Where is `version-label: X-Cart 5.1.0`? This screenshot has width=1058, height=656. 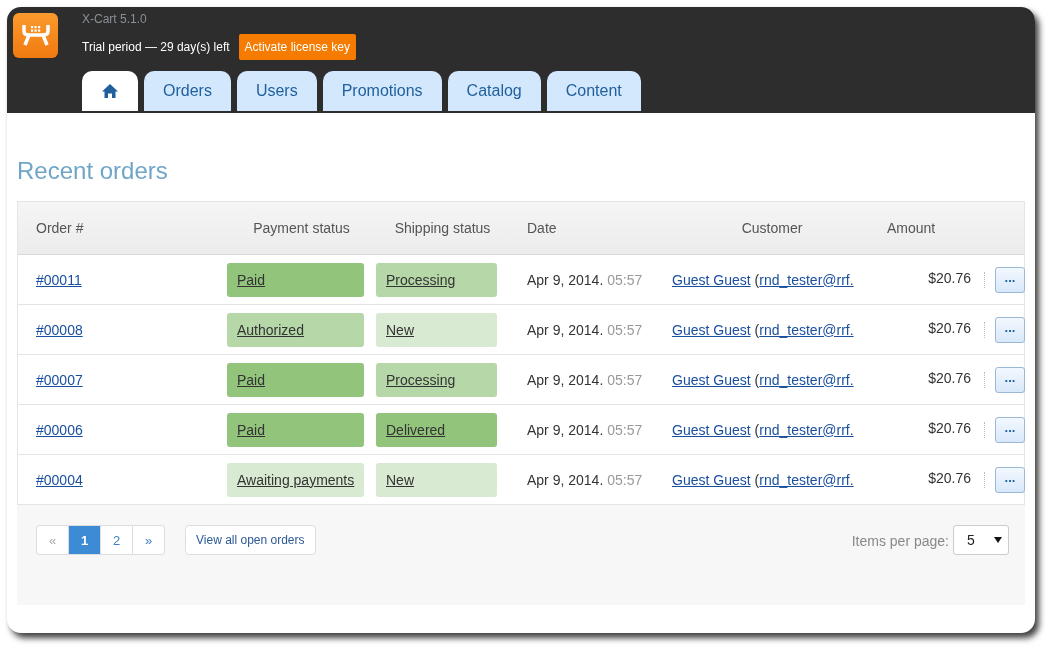
version-label: X-Cart 5.1.0 is located at coordinates (115, 19).